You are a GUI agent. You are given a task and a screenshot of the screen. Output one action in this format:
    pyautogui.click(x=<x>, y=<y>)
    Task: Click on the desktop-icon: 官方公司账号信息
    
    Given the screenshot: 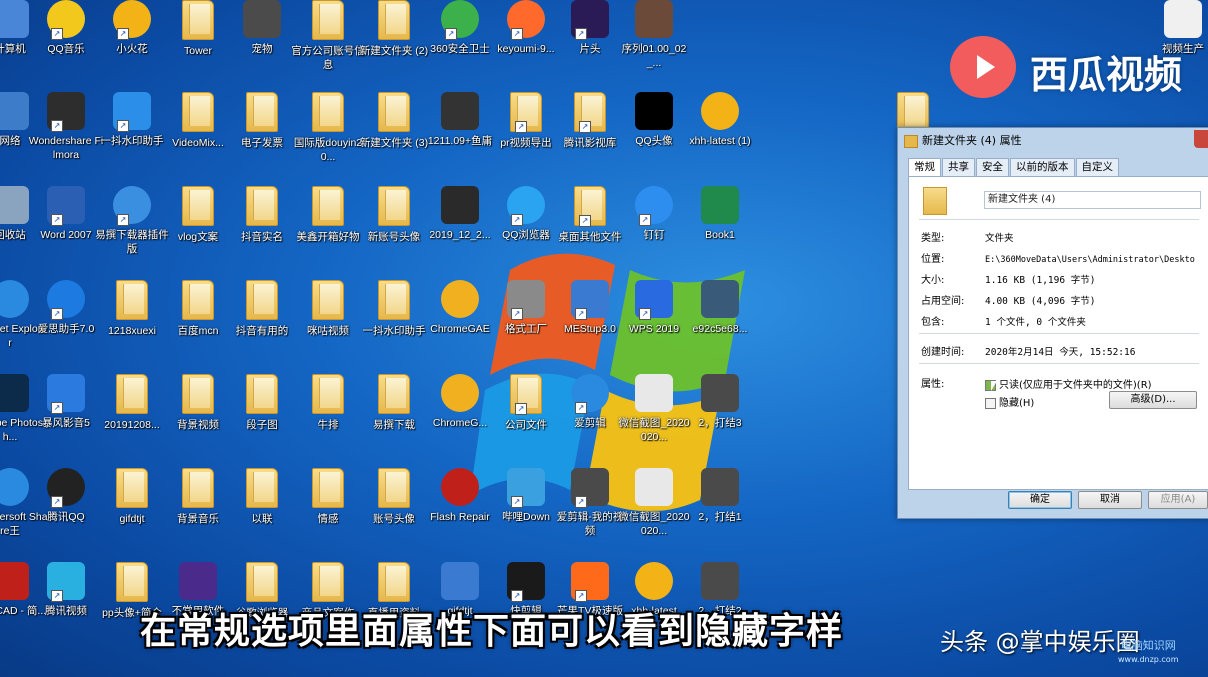 What is the action you would take?
    pyautogui.click(x=328, y=36)
    